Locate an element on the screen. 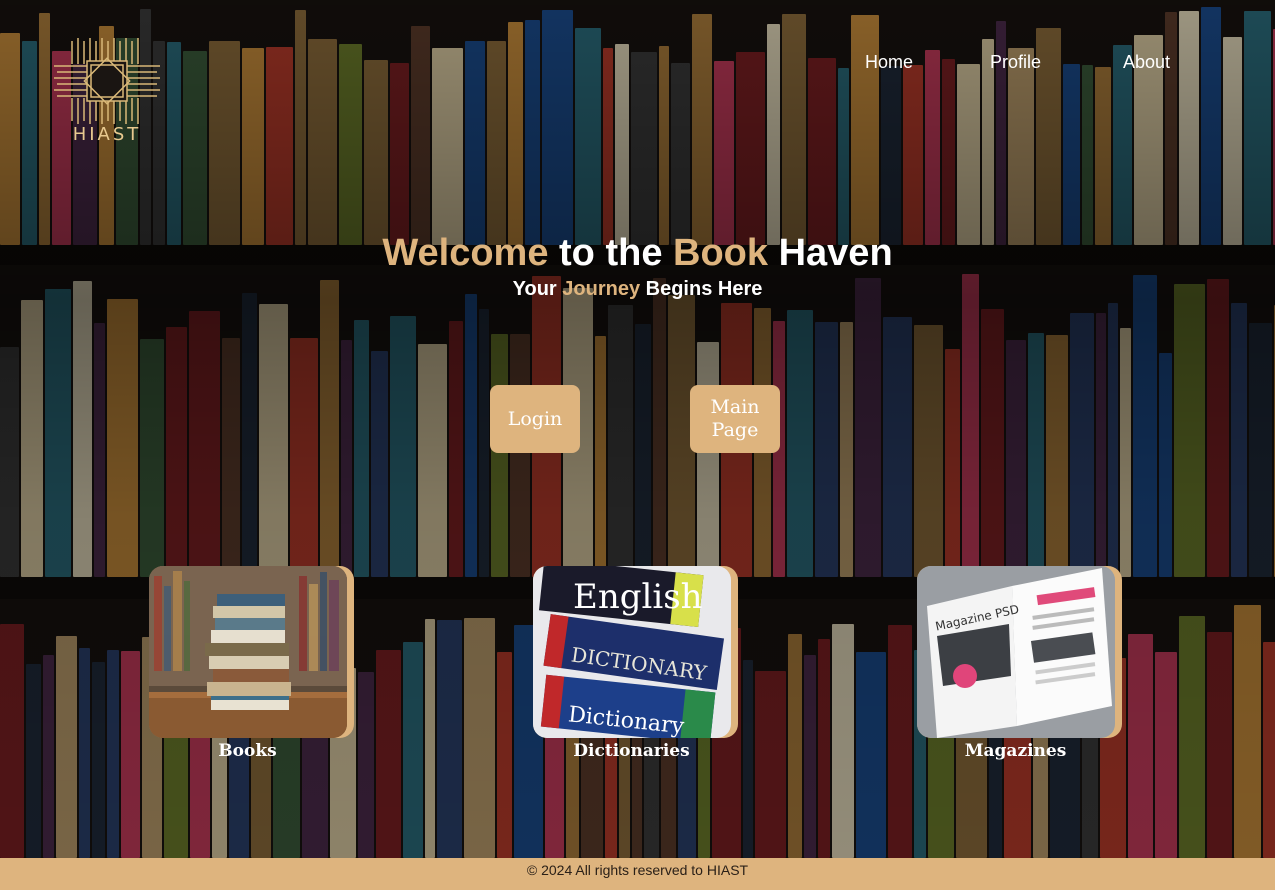  footer: © 2024 All rights reserved to HIAST is located at coordinates (637, 874).